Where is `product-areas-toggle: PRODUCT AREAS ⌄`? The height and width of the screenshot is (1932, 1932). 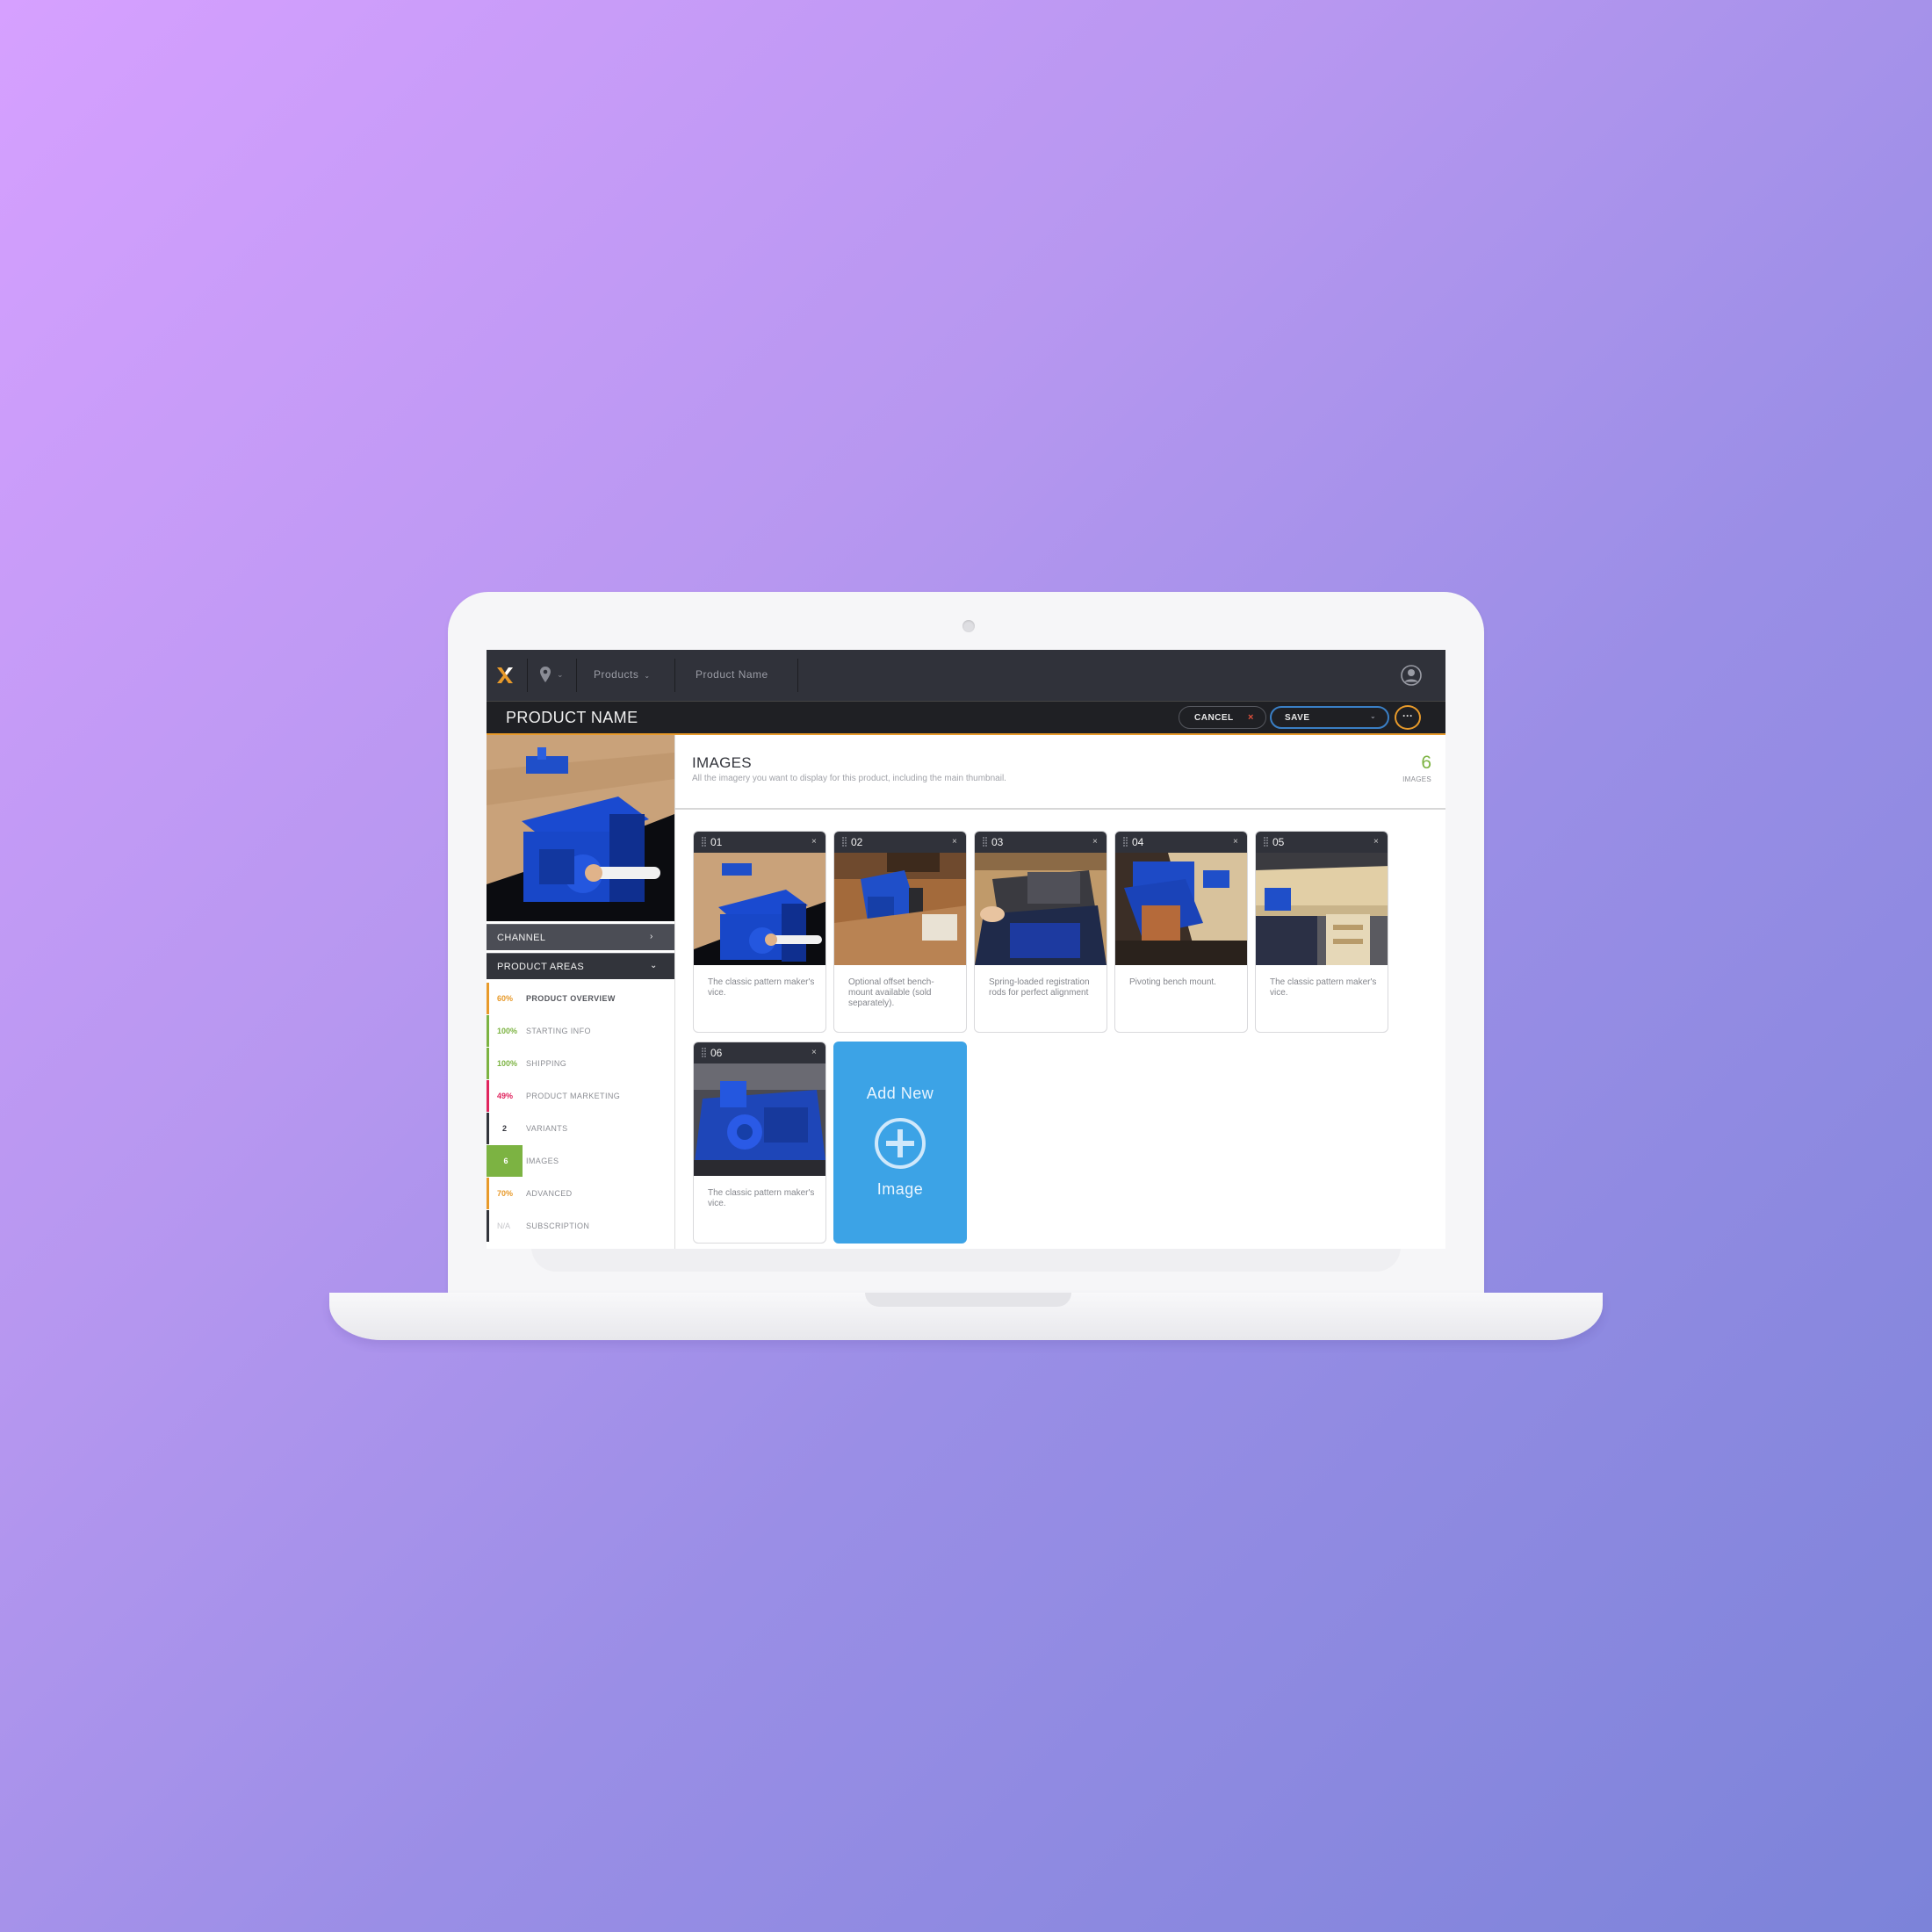 product-areas-toggle: PRODUCT AREAS ⌄ is located at coordinates (580, 966).